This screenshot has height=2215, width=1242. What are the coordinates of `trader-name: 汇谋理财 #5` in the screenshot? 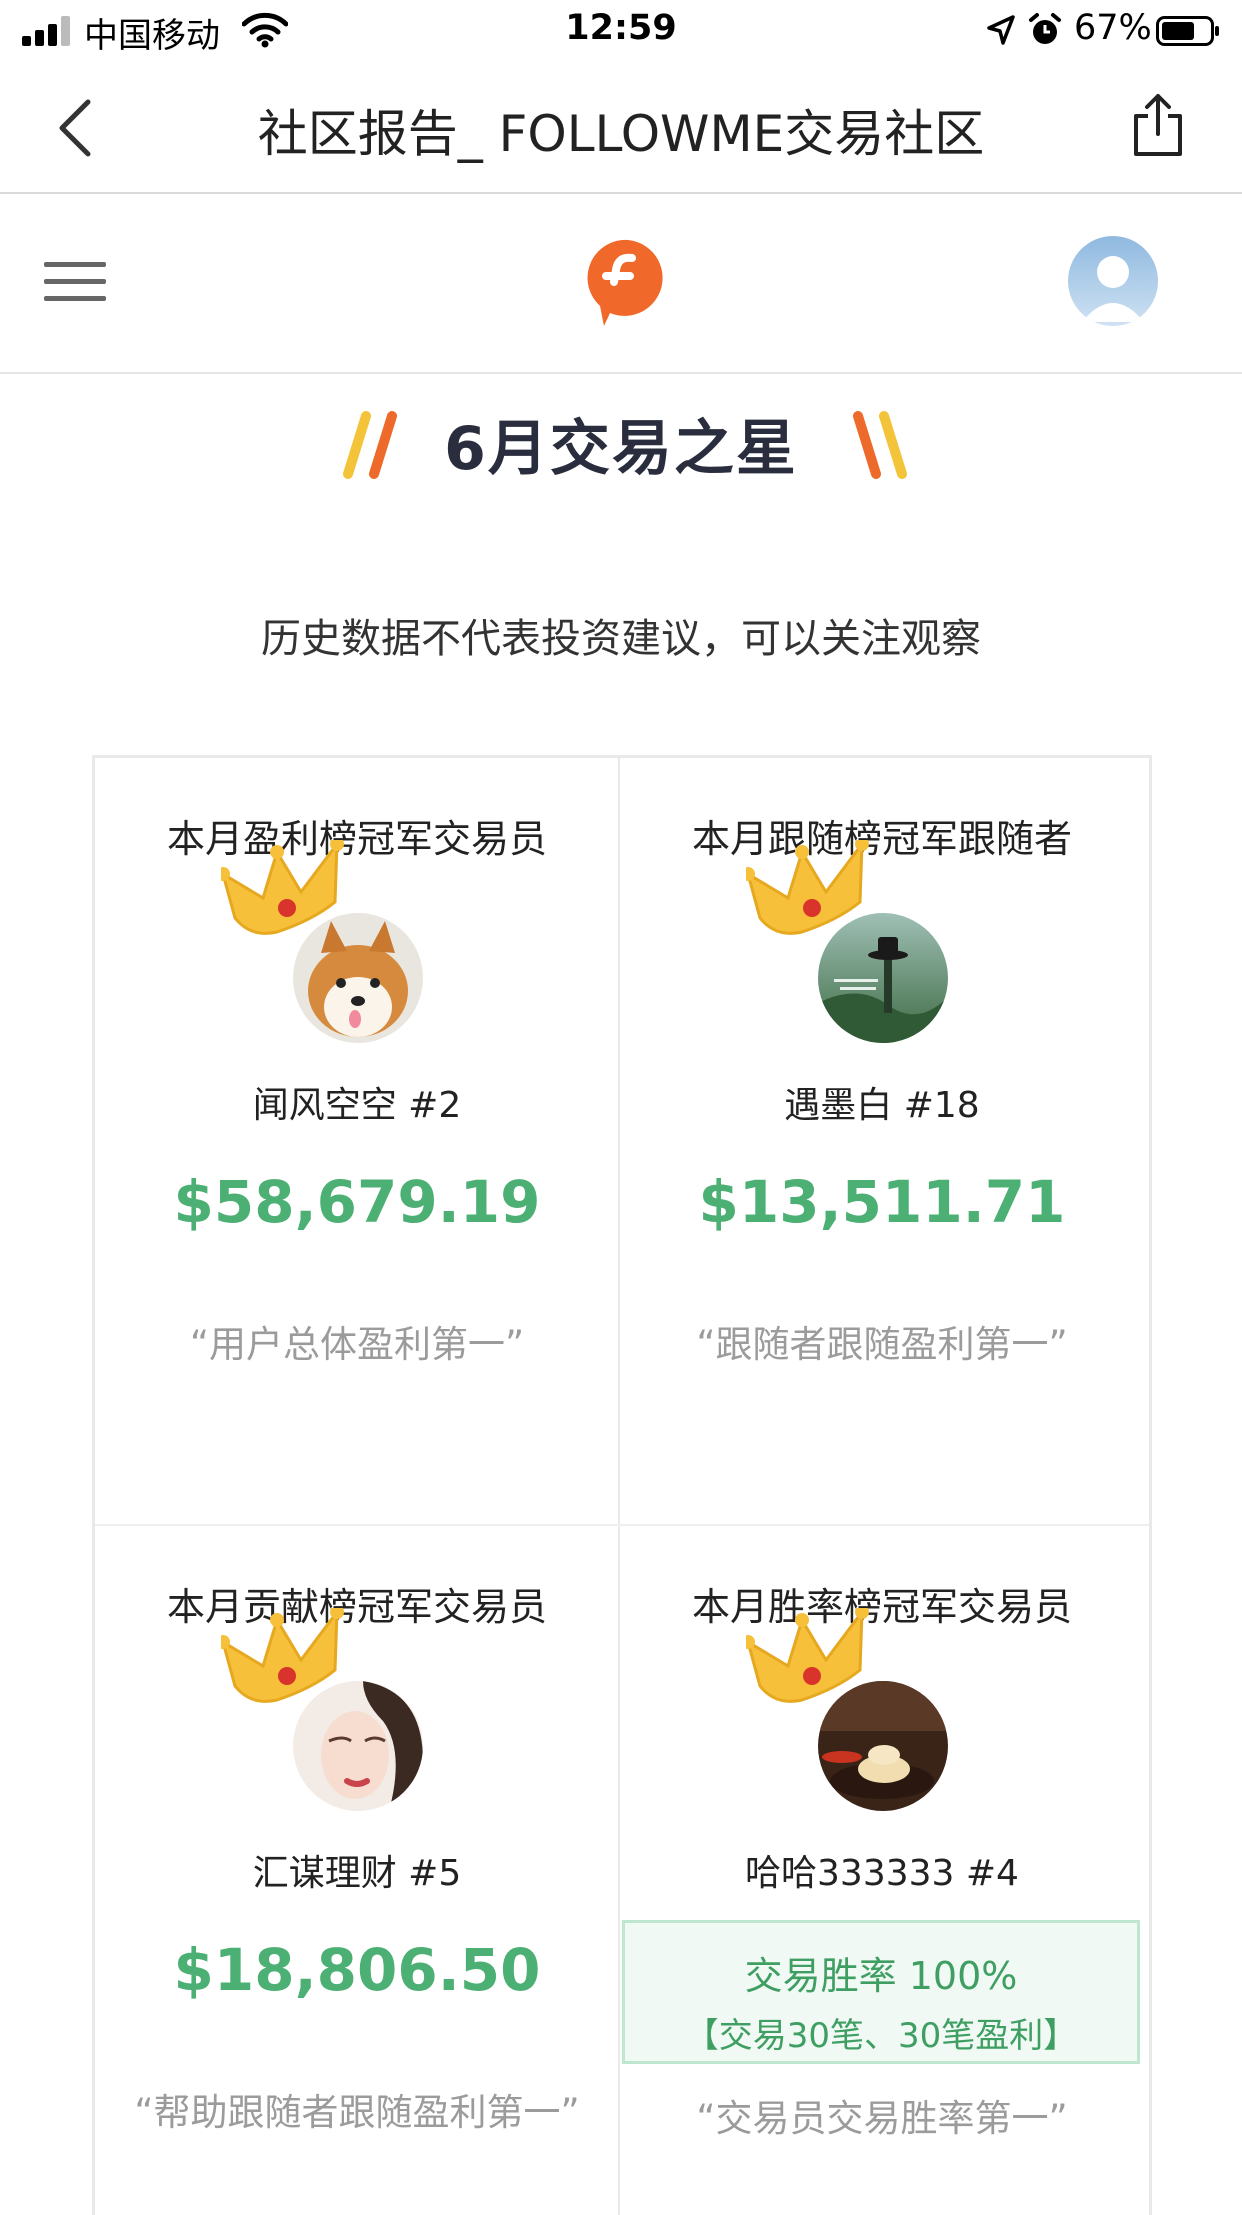 It's located at (357, 1870).